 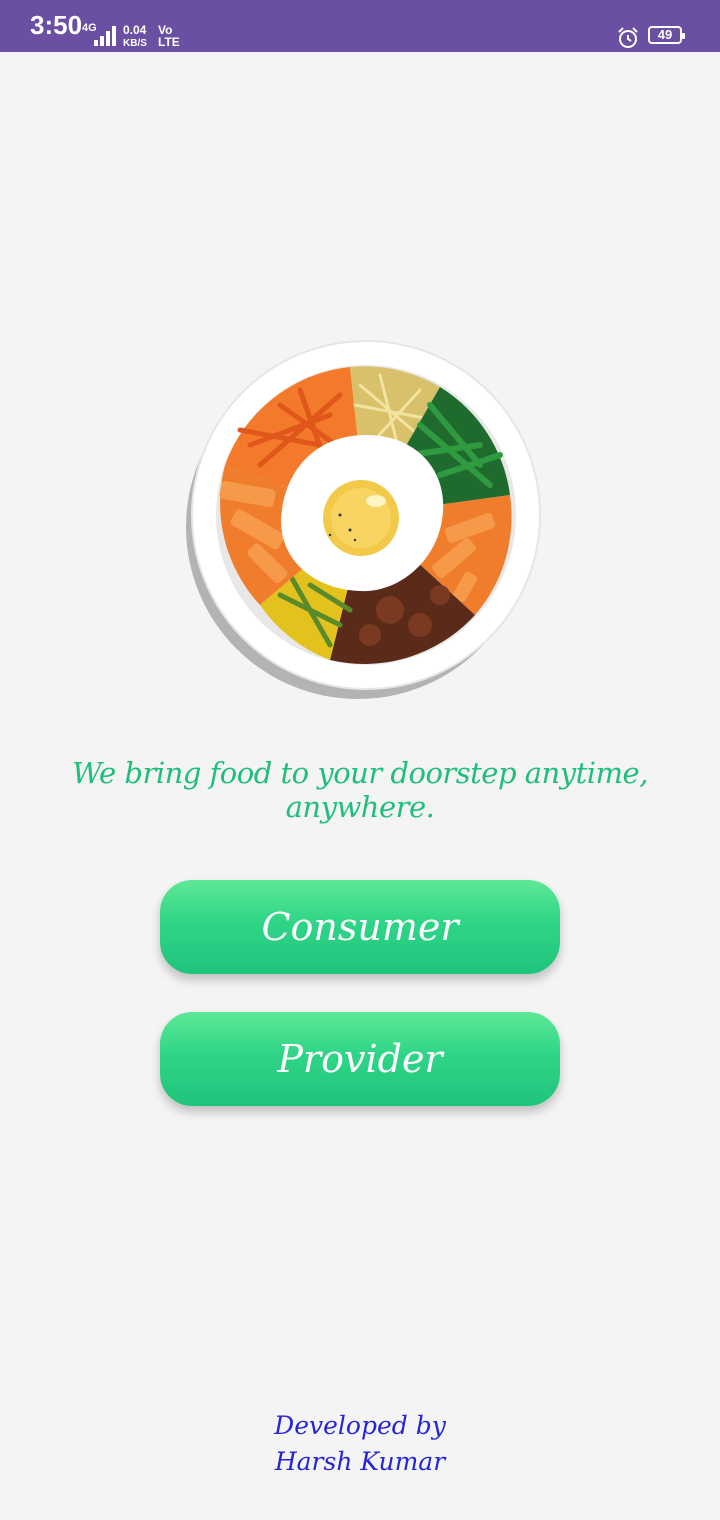 I want to click on credits-line-2: Harsh Kumar, so click(x=360, y=1461).